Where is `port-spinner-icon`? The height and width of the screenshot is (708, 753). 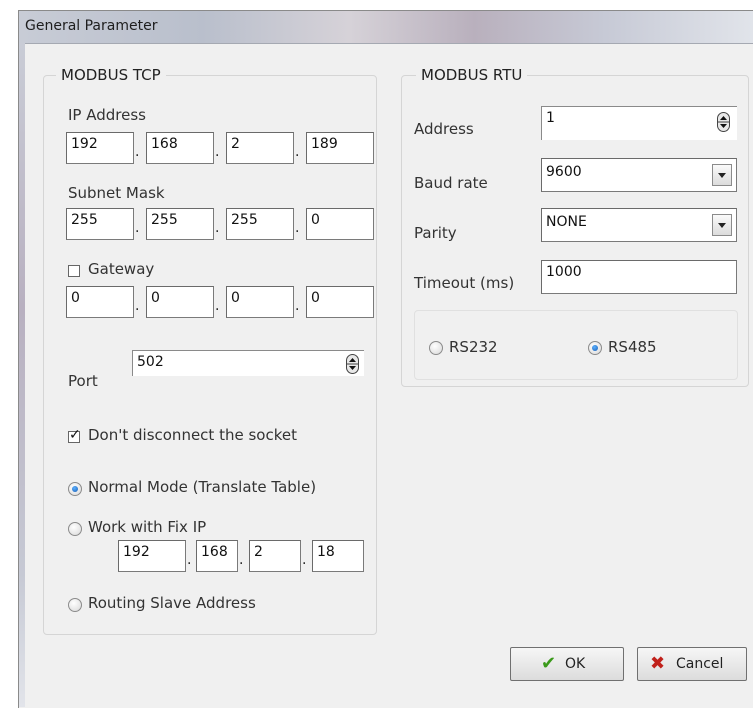
port-spinner-icon is located at coordinates (352, 364).